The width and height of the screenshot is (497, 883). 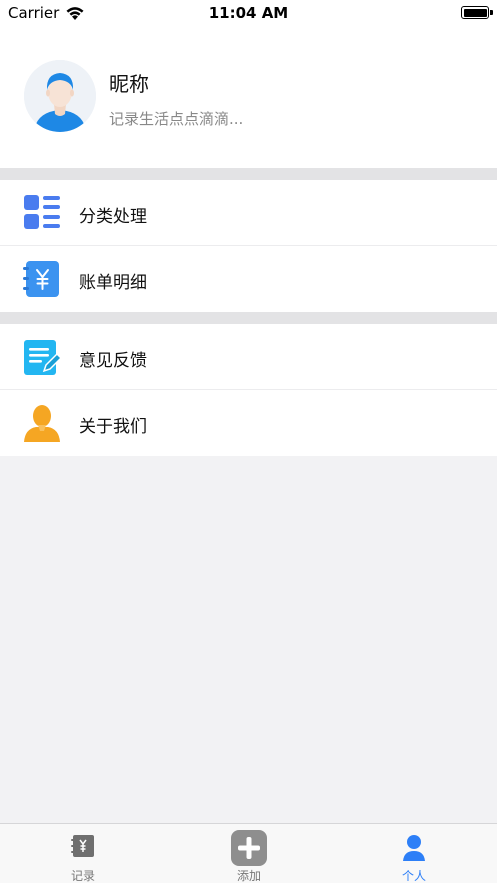 I want to click on bill-notebook-icon, so click(x=42, y=279).